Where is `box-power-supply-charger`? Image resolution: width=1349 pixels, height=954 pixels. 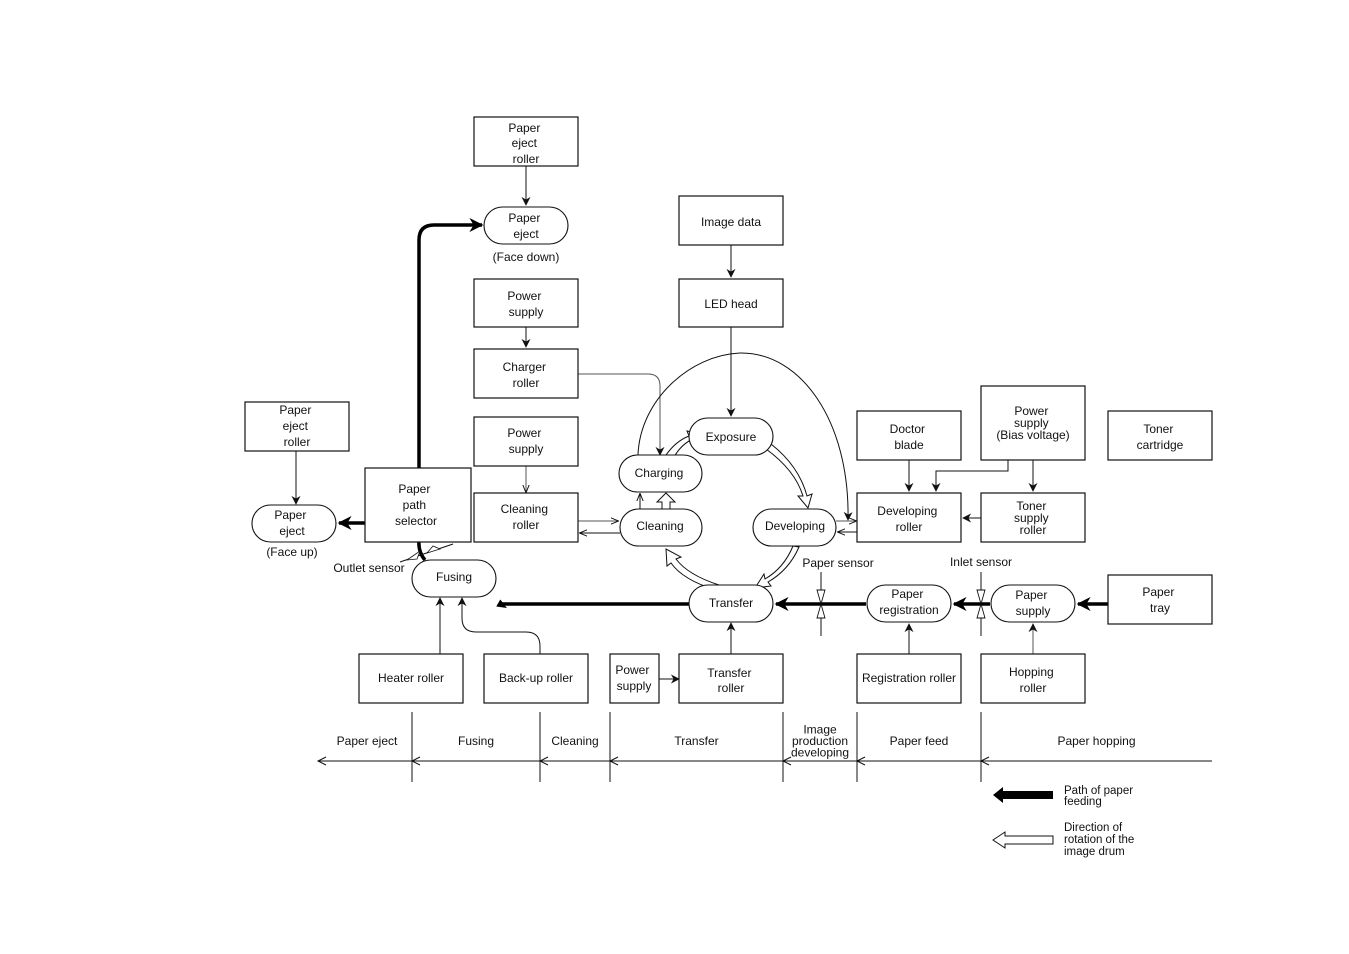
box-power-supply-charger is located at coordinates (526, 303).